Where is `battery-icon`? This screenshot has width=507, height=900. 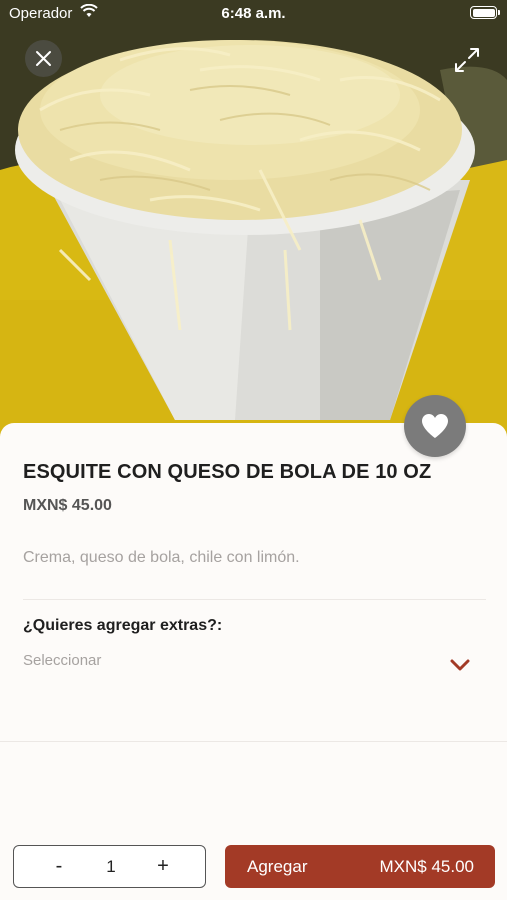
battery-icon is located at coordinates (485, 12).